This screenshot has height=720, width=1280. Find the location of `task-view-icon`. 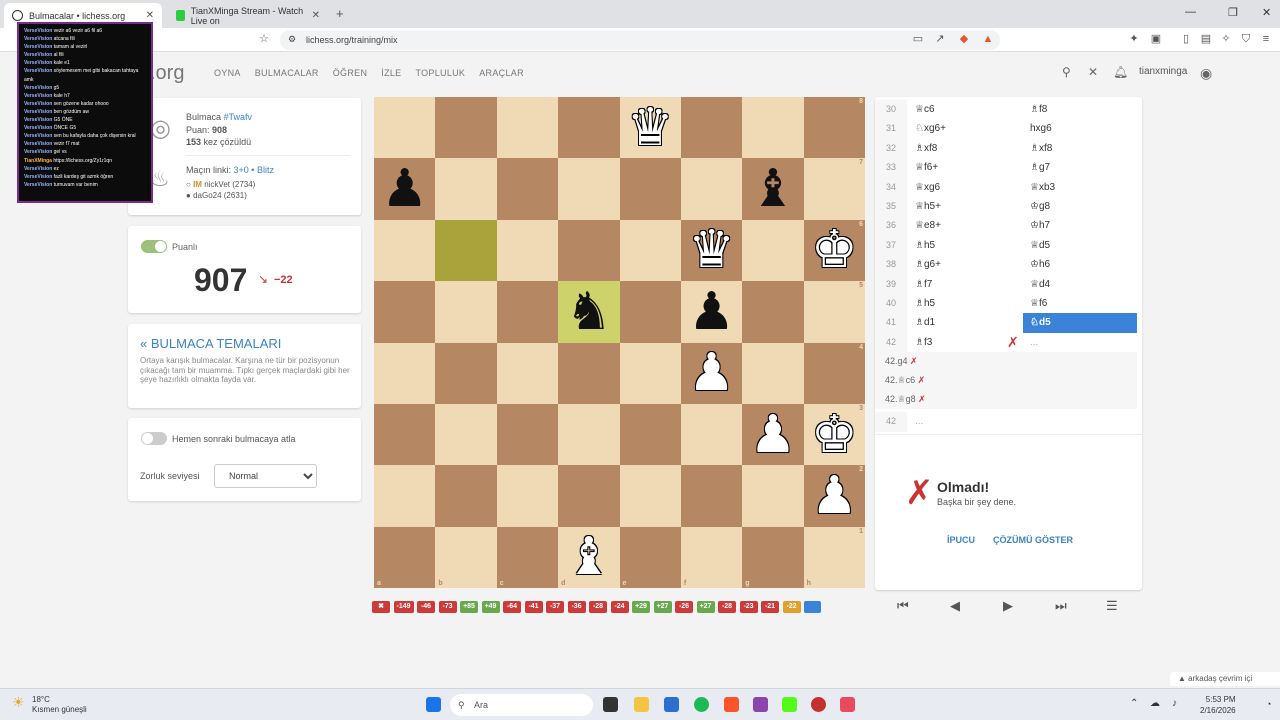

task-view-icon is located at coordinates (610, 704).